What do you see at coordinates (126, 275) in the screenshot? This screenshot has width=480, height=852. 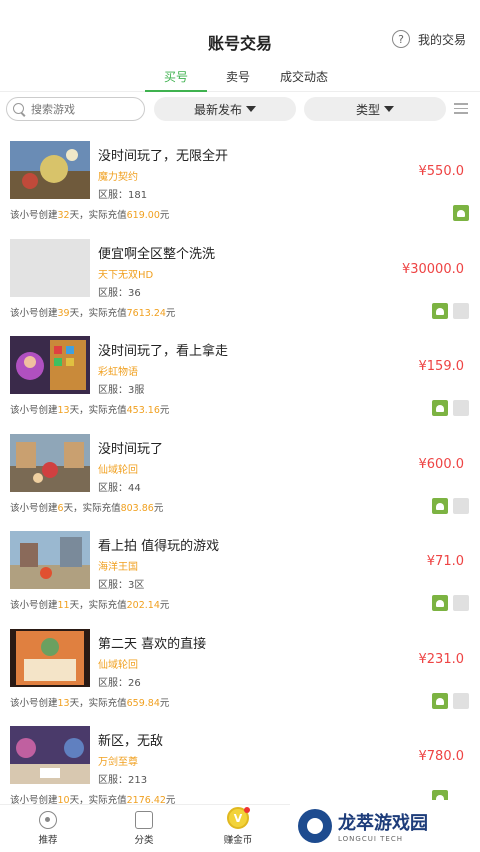 I see `item-game-name: 天下无双HD` at bounding box center [126, 275].